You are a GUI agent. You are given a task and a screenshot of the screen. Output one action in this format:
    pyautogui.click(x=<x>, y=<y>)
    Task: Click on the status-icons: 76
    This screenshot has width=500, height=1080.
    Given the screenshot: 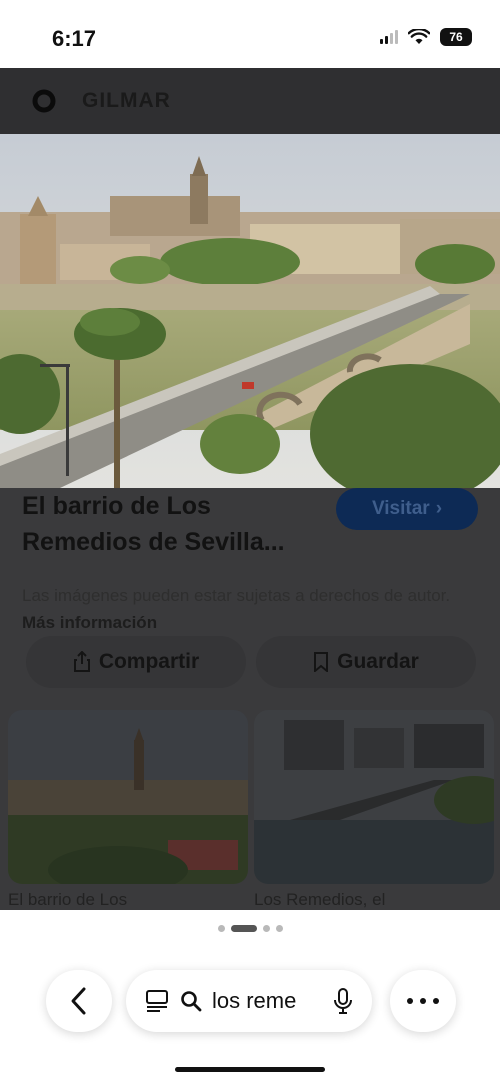 What is the action you would take?
    pyautogui.click(x=426, y=37)
    